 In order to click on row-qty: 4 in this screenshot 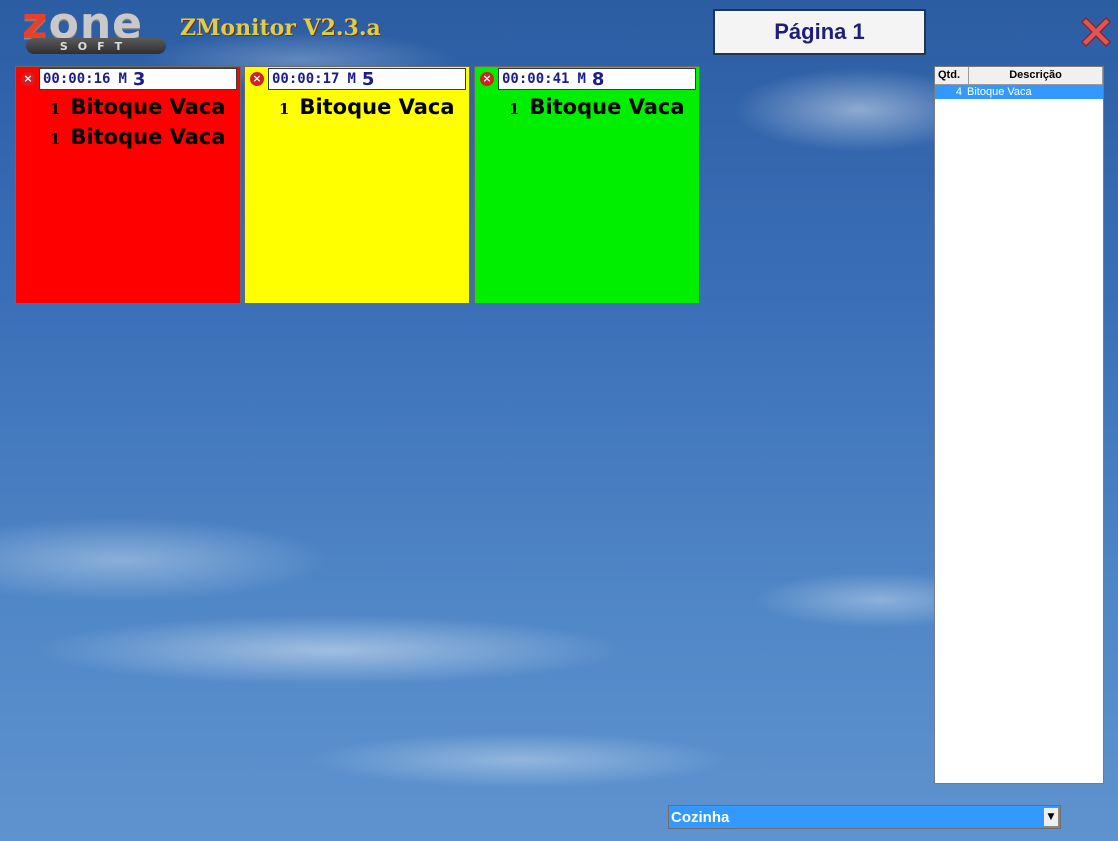, I will do `click(958, 92)`.